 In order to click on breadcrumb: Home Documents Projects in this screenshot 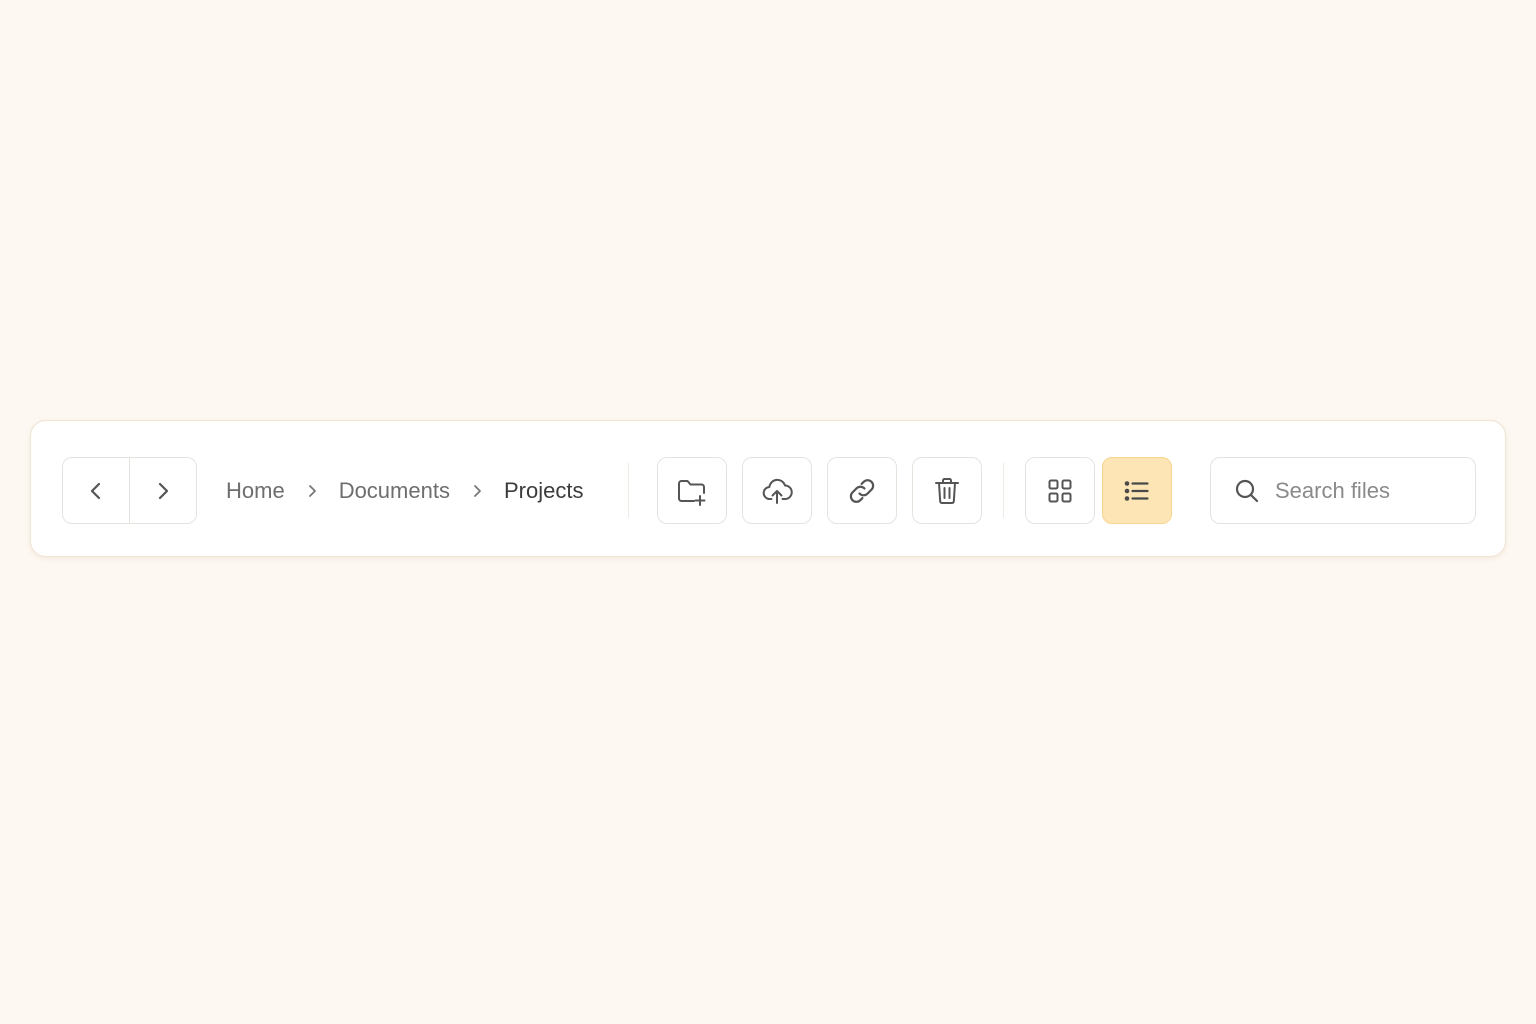, I will do `click(404, 490)`.